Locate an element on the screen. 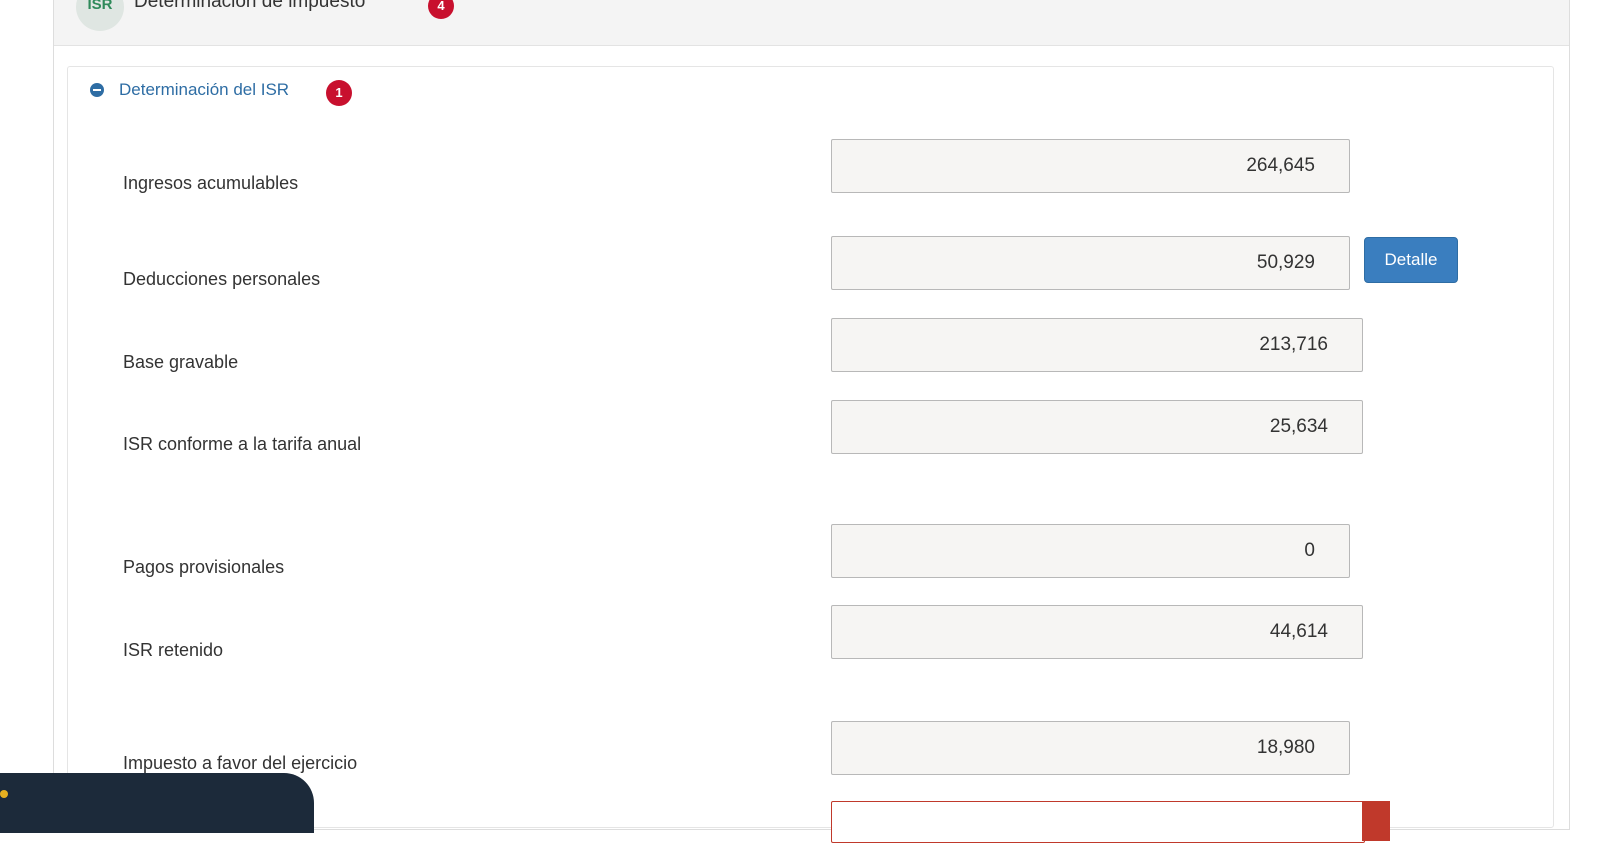  panel-header: ISR Determinación de impuesto 4 is located at coordinates (811, 23).